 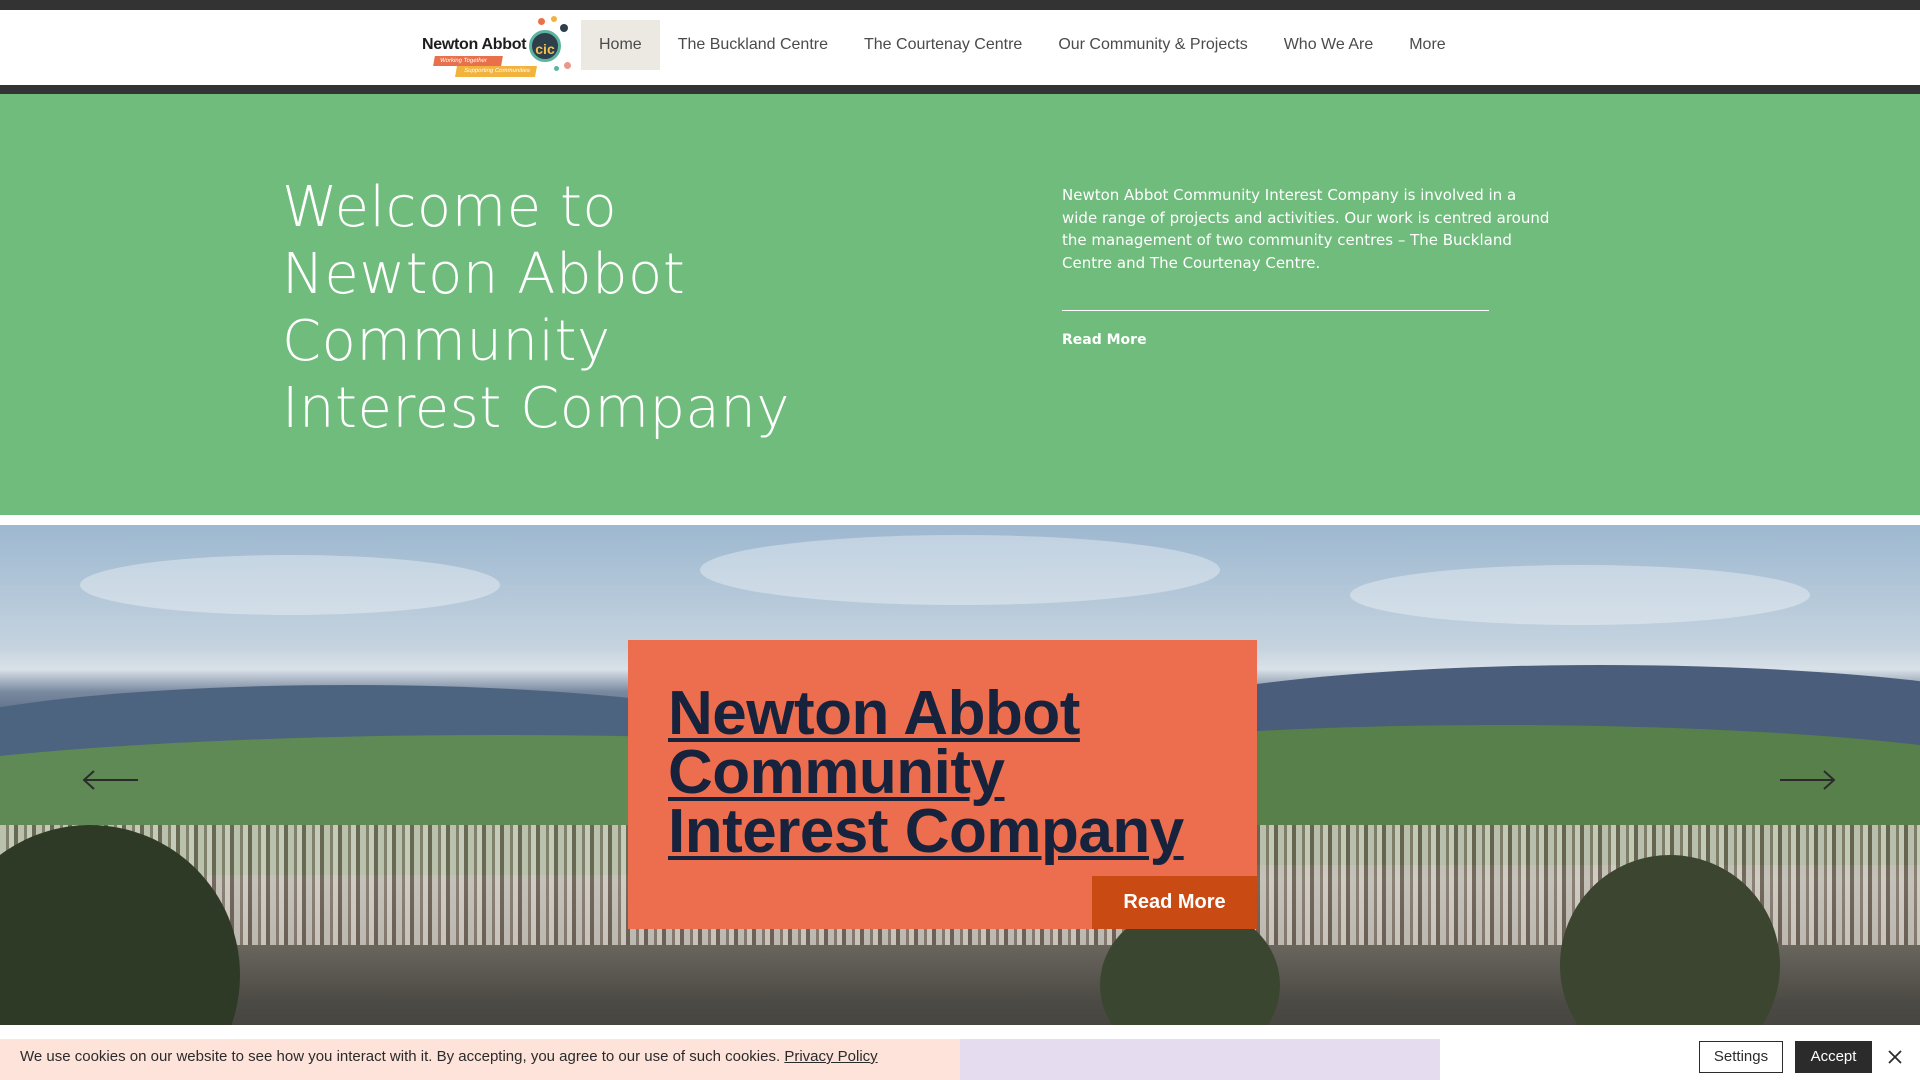 What do you see at coordinates (1104, 340) in the screenshot?
I see `welcome-read-more-link: Read More` at bounding box center [1104, 340].